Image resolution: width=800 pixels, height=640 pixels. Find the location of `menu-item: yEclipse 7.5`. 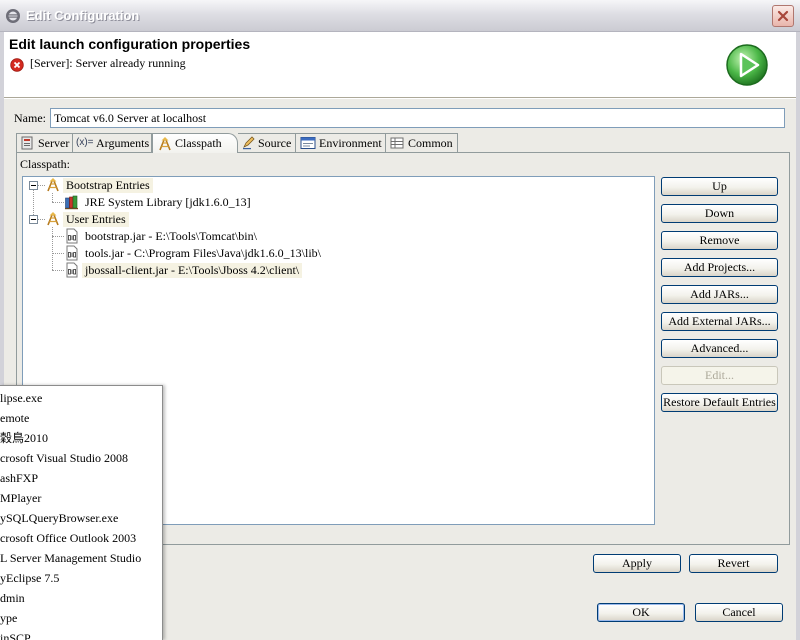

menu-item: yEclipse 7.5 is located at coordinates (80, 578).